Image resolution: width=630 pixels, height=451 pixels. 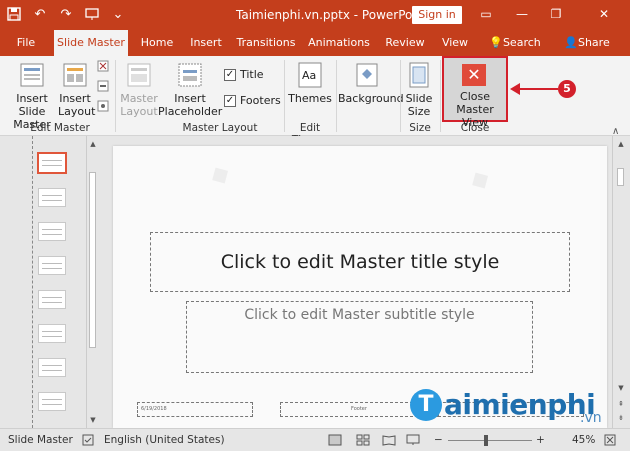 What do you see at coordinates (139, 105) in the screenshot?
I see `button-label: Master Layout` at bounding box center [139, 105].